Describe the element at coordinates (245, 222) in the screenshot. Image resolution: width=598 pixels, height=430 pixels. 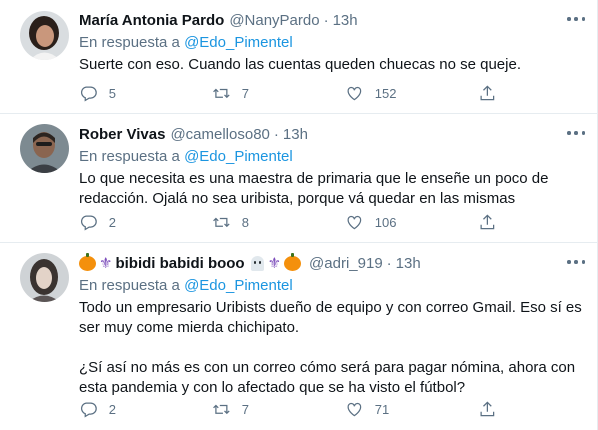
I see `retweet-count: 8` at that location.